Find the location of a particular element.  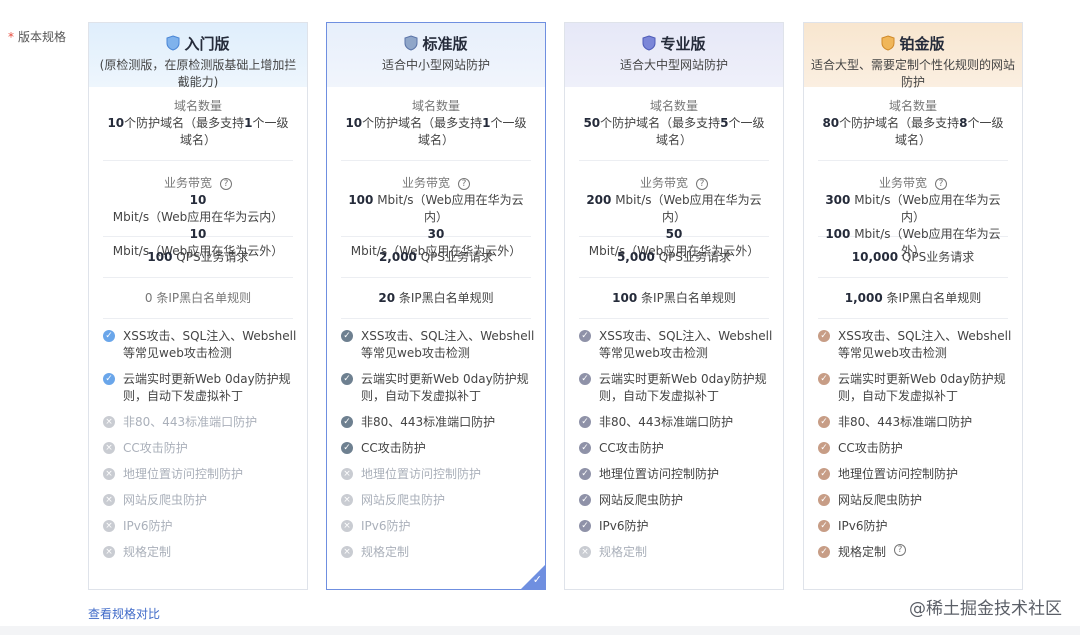

plan-name: 铂金版 is located at coordinates (922, 43).